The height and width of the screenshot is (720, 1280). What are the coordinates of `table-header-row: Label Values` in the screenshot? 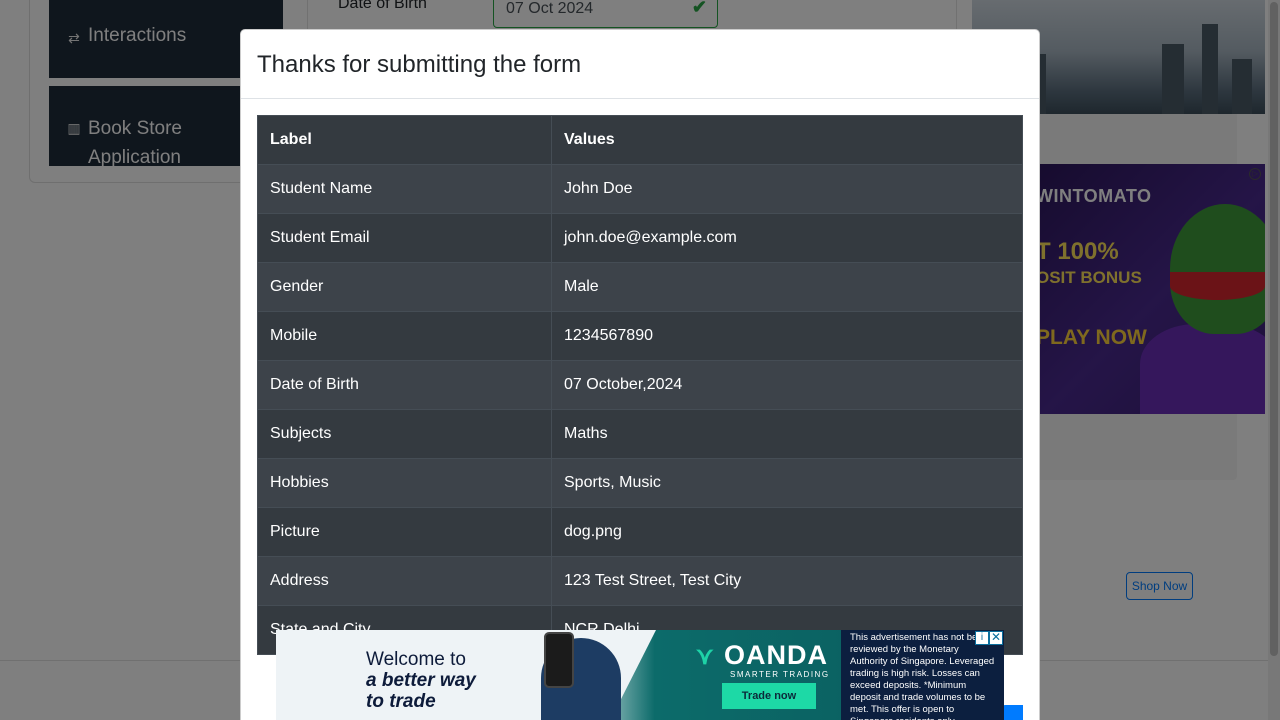 It's located at (640, 140).